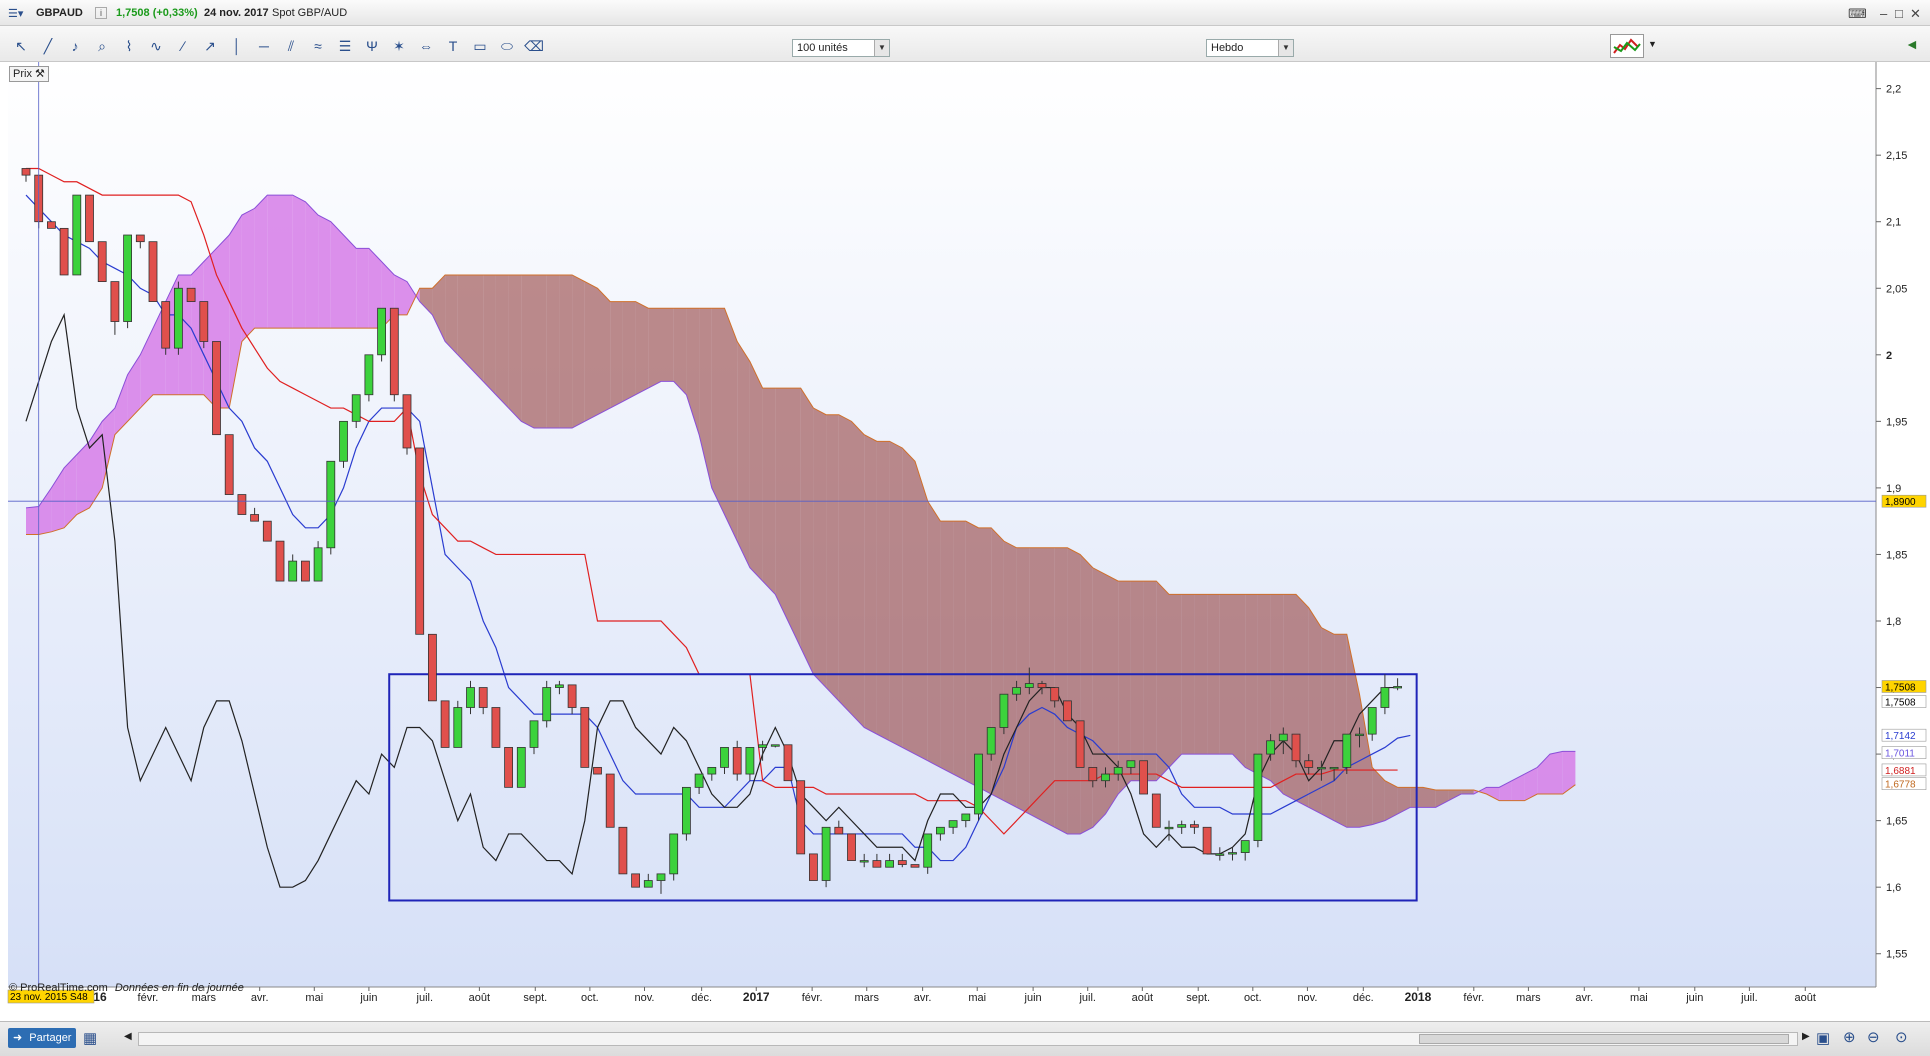 The width and height of the screenshot is (1930, 1056). Describe the element at coordinates (183, 46) in the screenshot. I see `line-icon: ∕` at that location.